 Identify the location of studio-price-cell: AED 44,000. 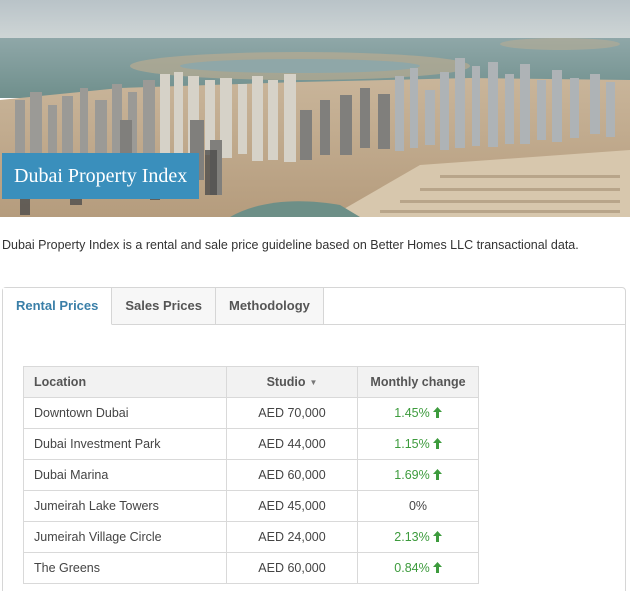
(292, 444).